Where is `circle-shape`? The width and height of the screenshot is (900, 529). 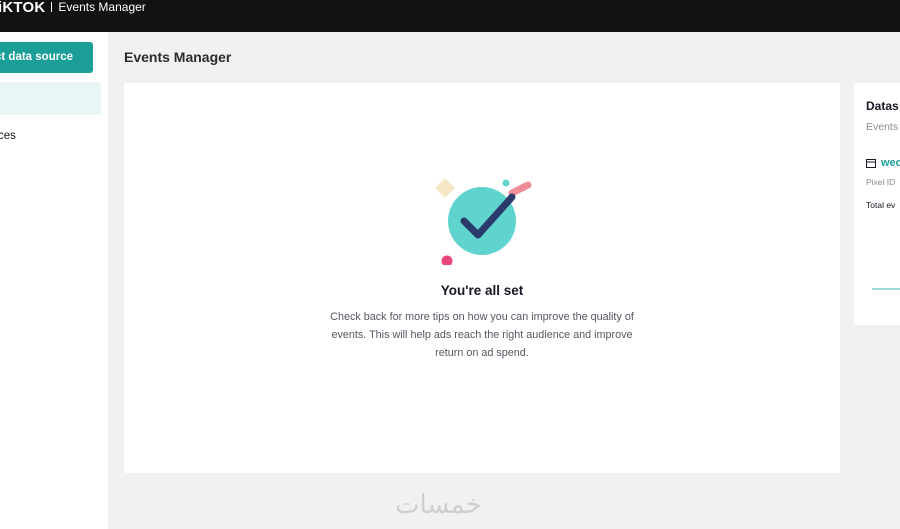
circle-shape is located at coordinates (482, 221).